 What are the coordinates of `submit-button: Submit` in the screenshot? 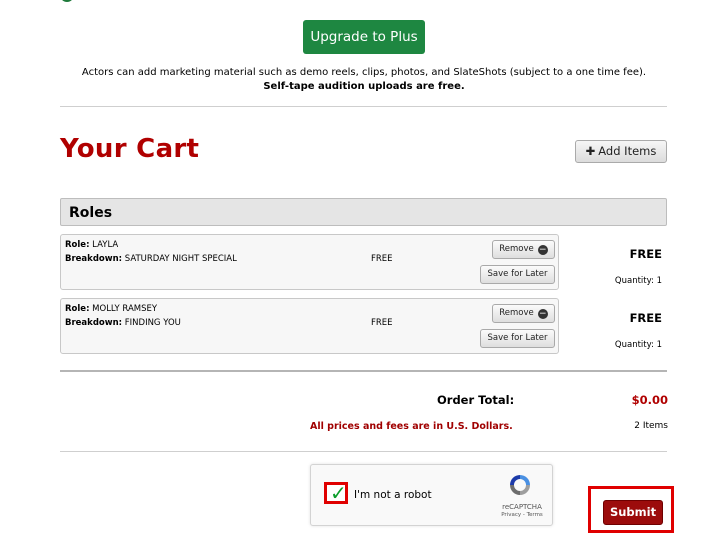 It's located at (633, 512).